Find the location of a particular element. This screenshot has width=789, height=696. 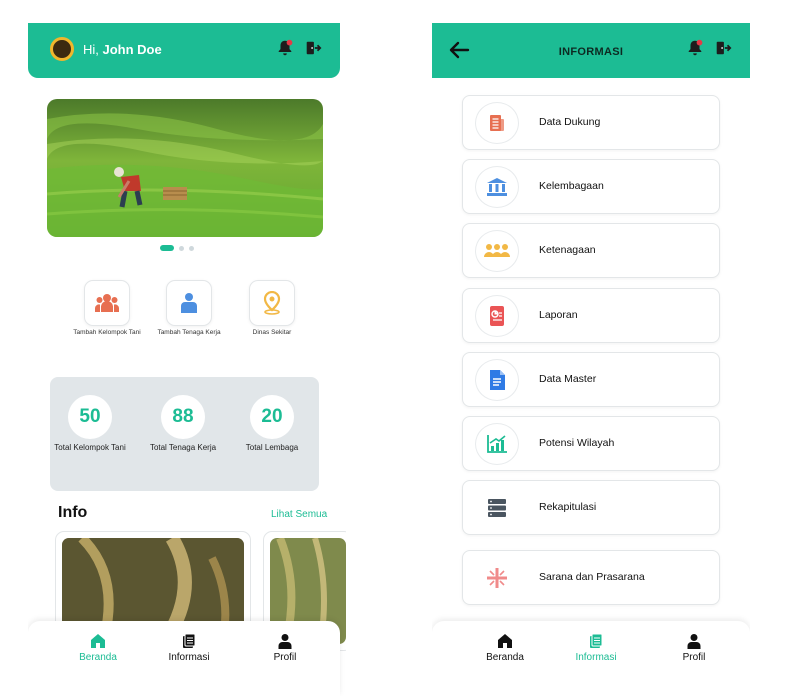

see-all-link: Lihat Semua is located at coordinates (299, 514).